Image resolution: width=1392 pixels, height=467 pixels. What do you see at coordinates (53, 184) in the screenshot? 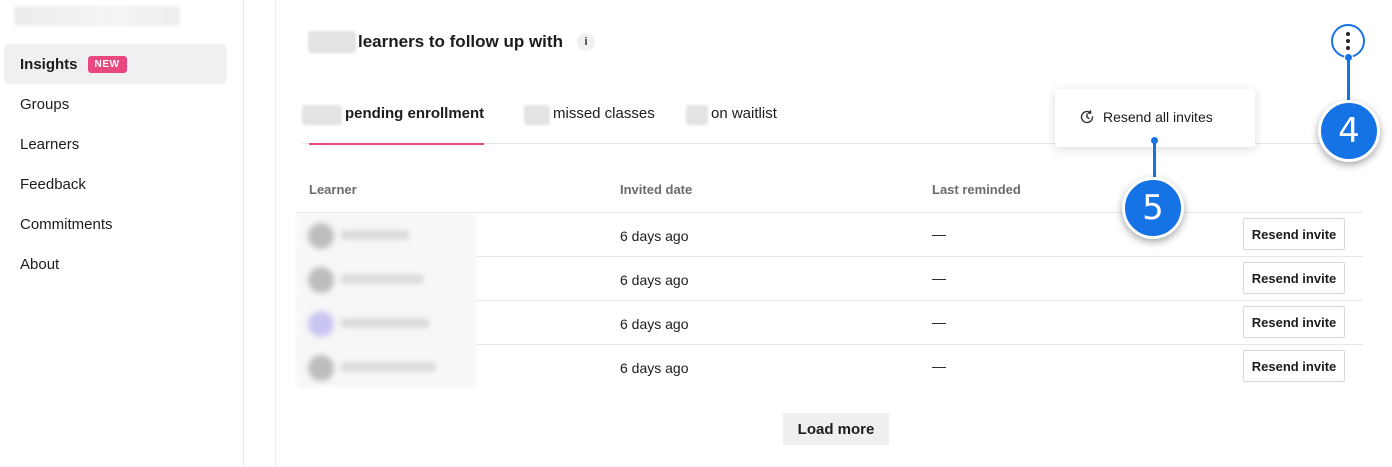
I see `sidebar-item-label: Feedback` at bounding box center [53, 184].